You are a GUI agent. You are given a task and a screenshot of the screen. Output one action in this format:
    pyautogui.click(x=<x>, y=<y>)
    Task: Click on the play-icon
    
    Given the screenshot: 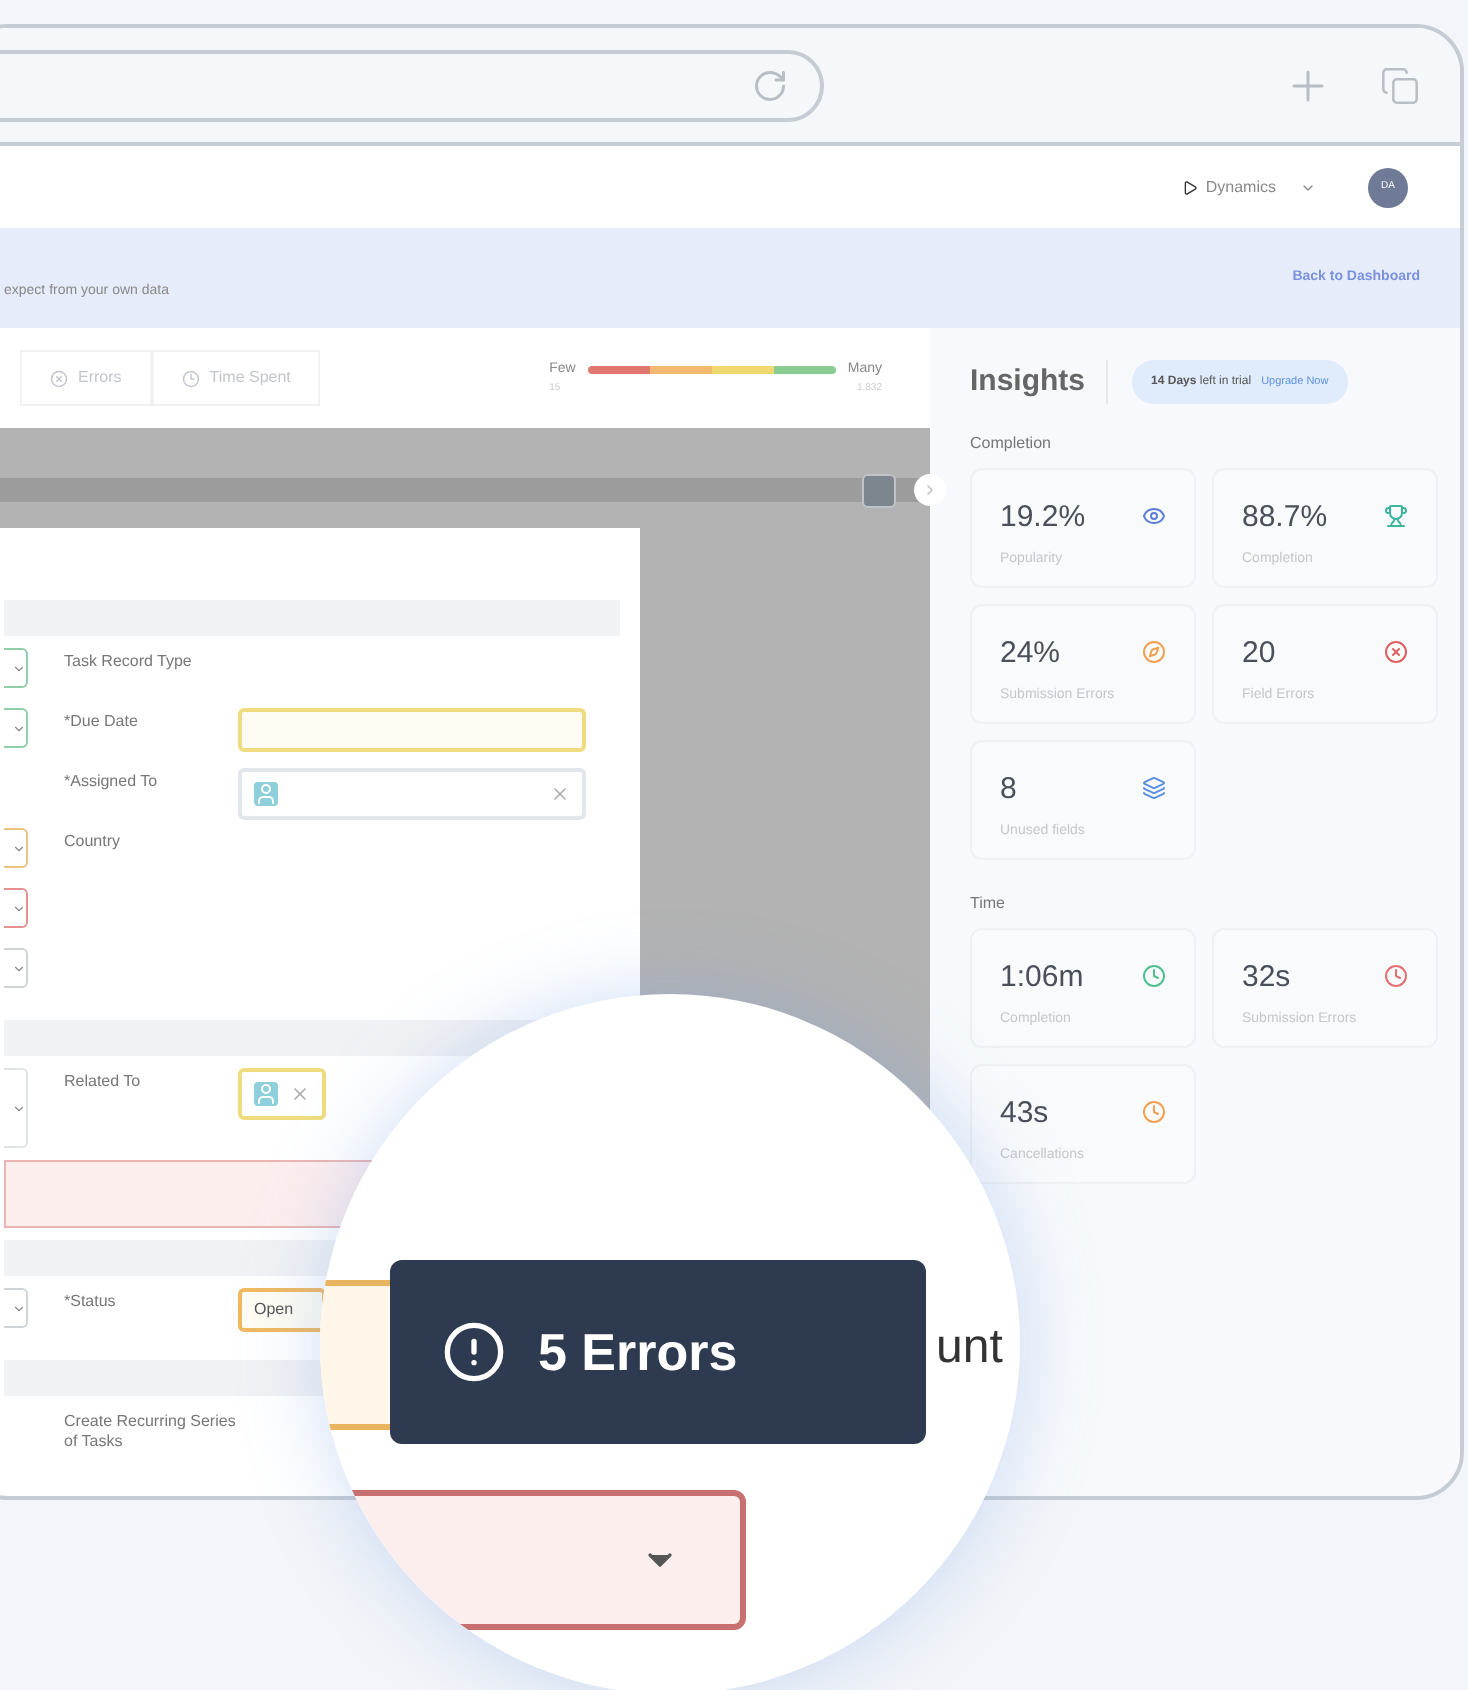 What is the action you would take?
    pyautogui.click(x=1189, y=187)
    